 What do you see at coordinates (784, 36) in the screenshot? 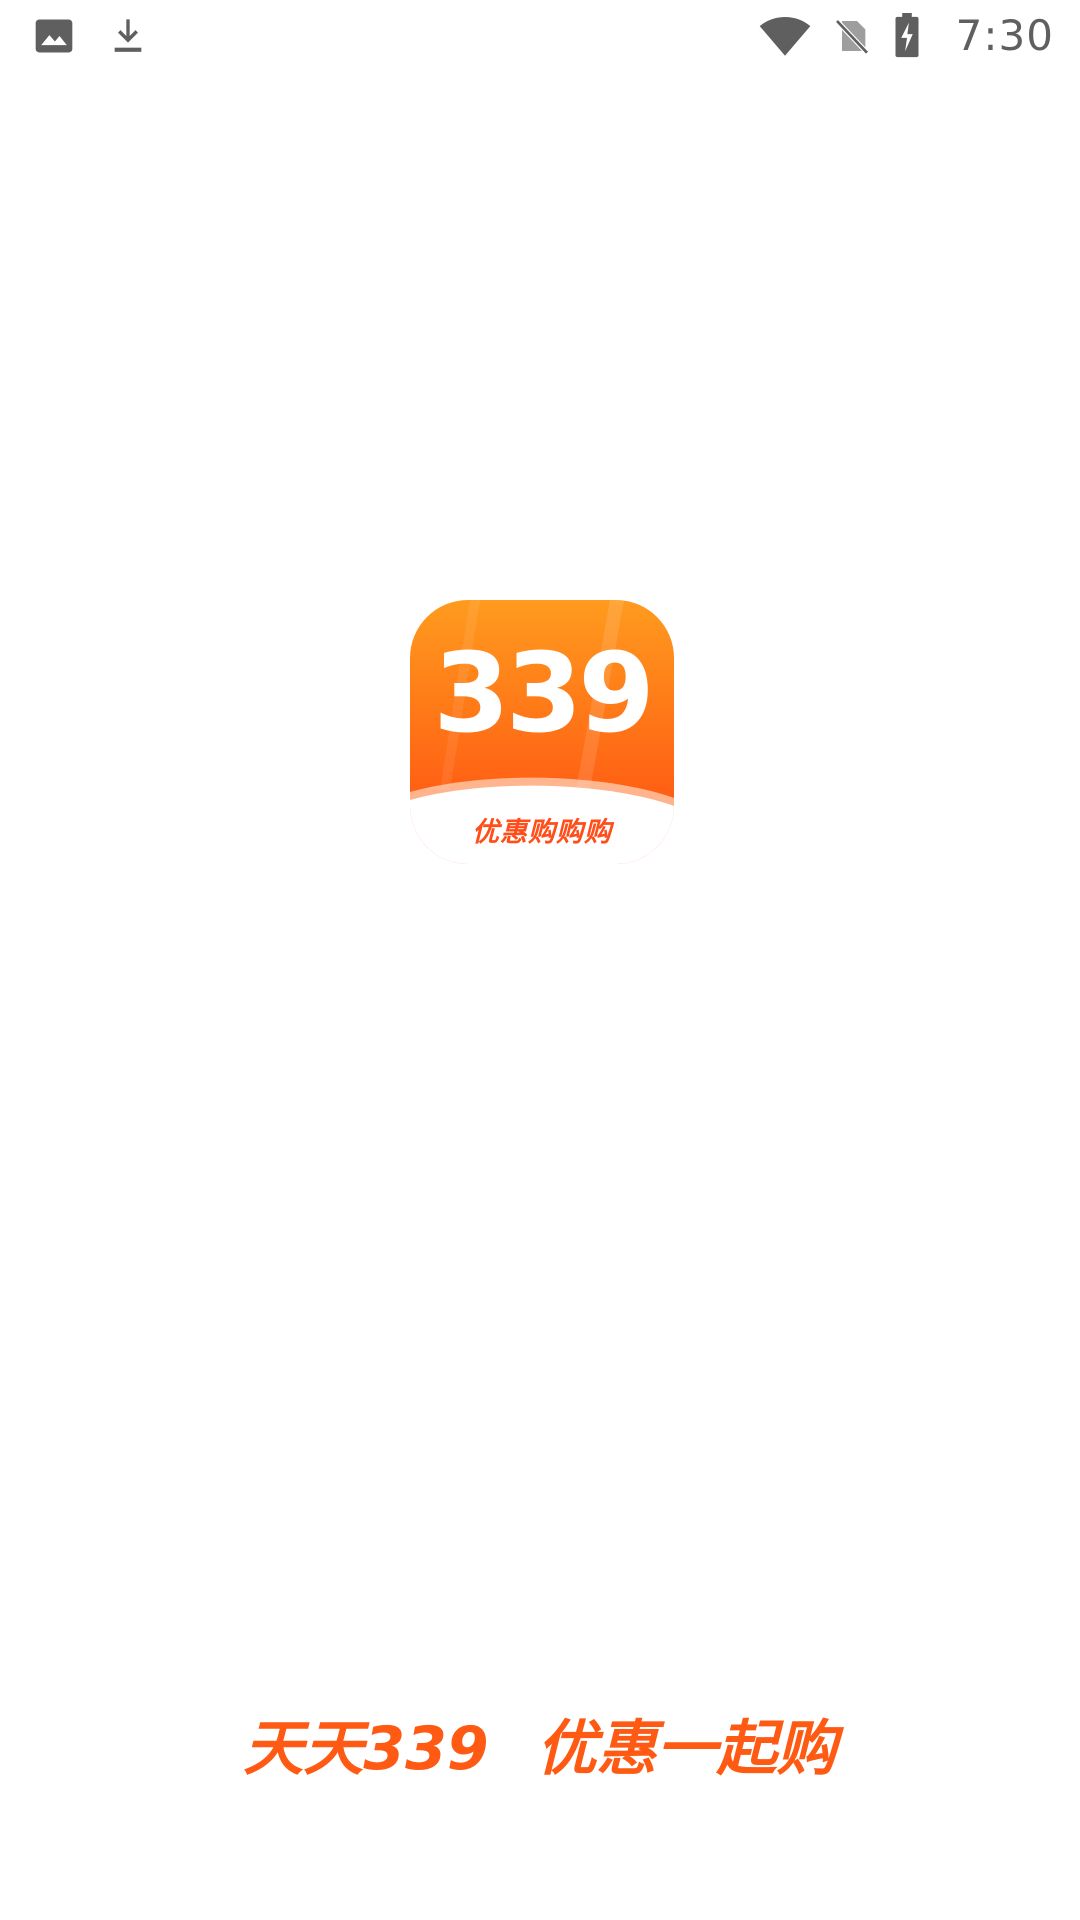
I see `wifi-icon` at bounding box center [784, 36].